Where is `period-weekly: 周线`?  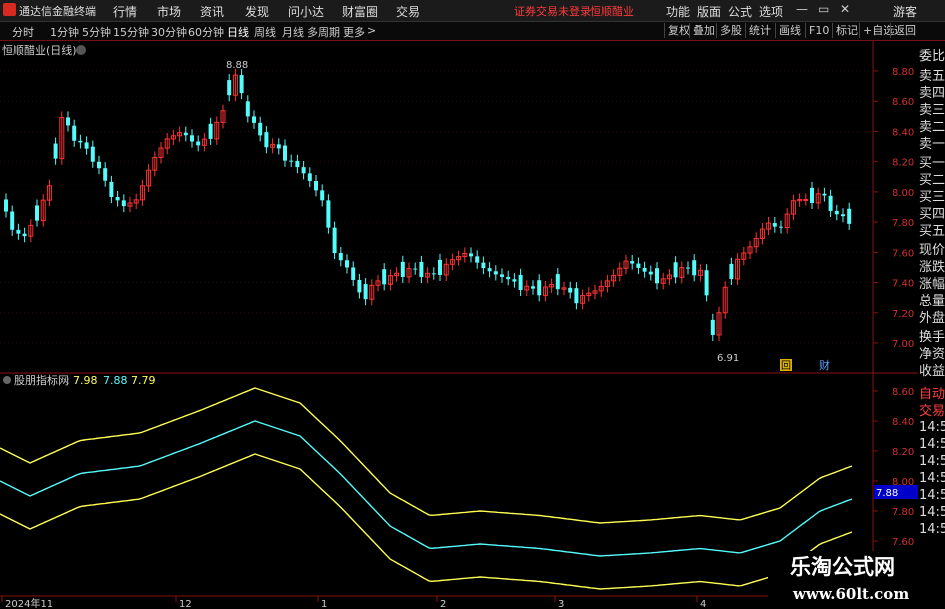 period-weekly: 周线 is located at coordinates (265, 32).